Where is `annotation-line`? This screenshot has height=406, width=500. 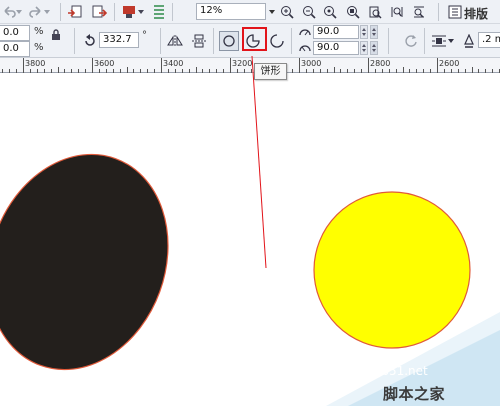
annotation-line is located at coordinates (259, 162).